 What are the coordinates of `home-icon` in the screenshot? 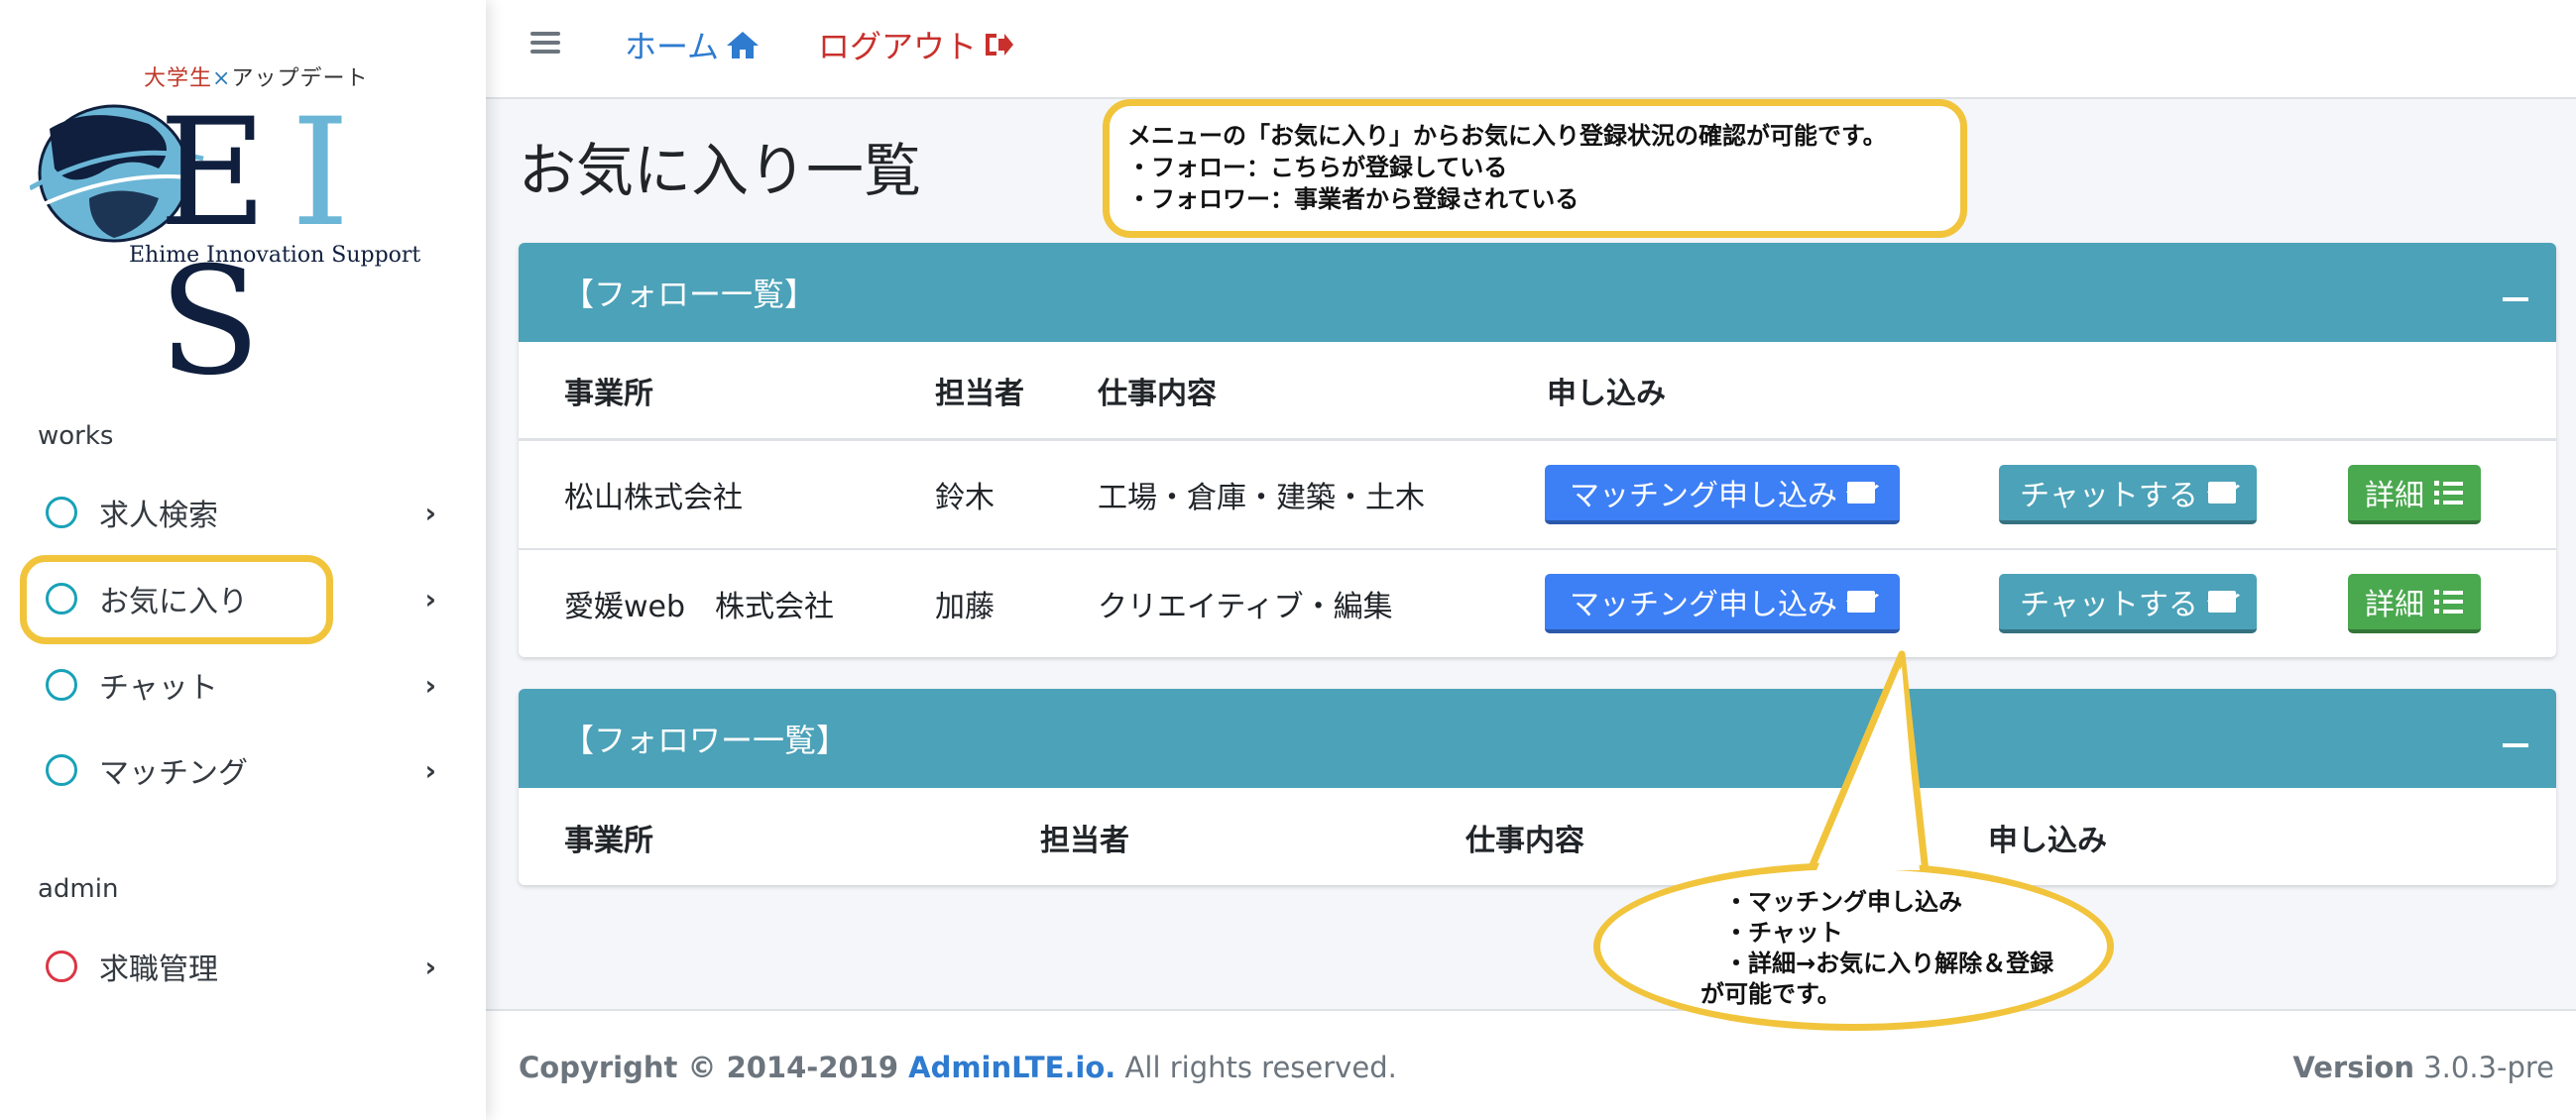 It's located at (744, 45).